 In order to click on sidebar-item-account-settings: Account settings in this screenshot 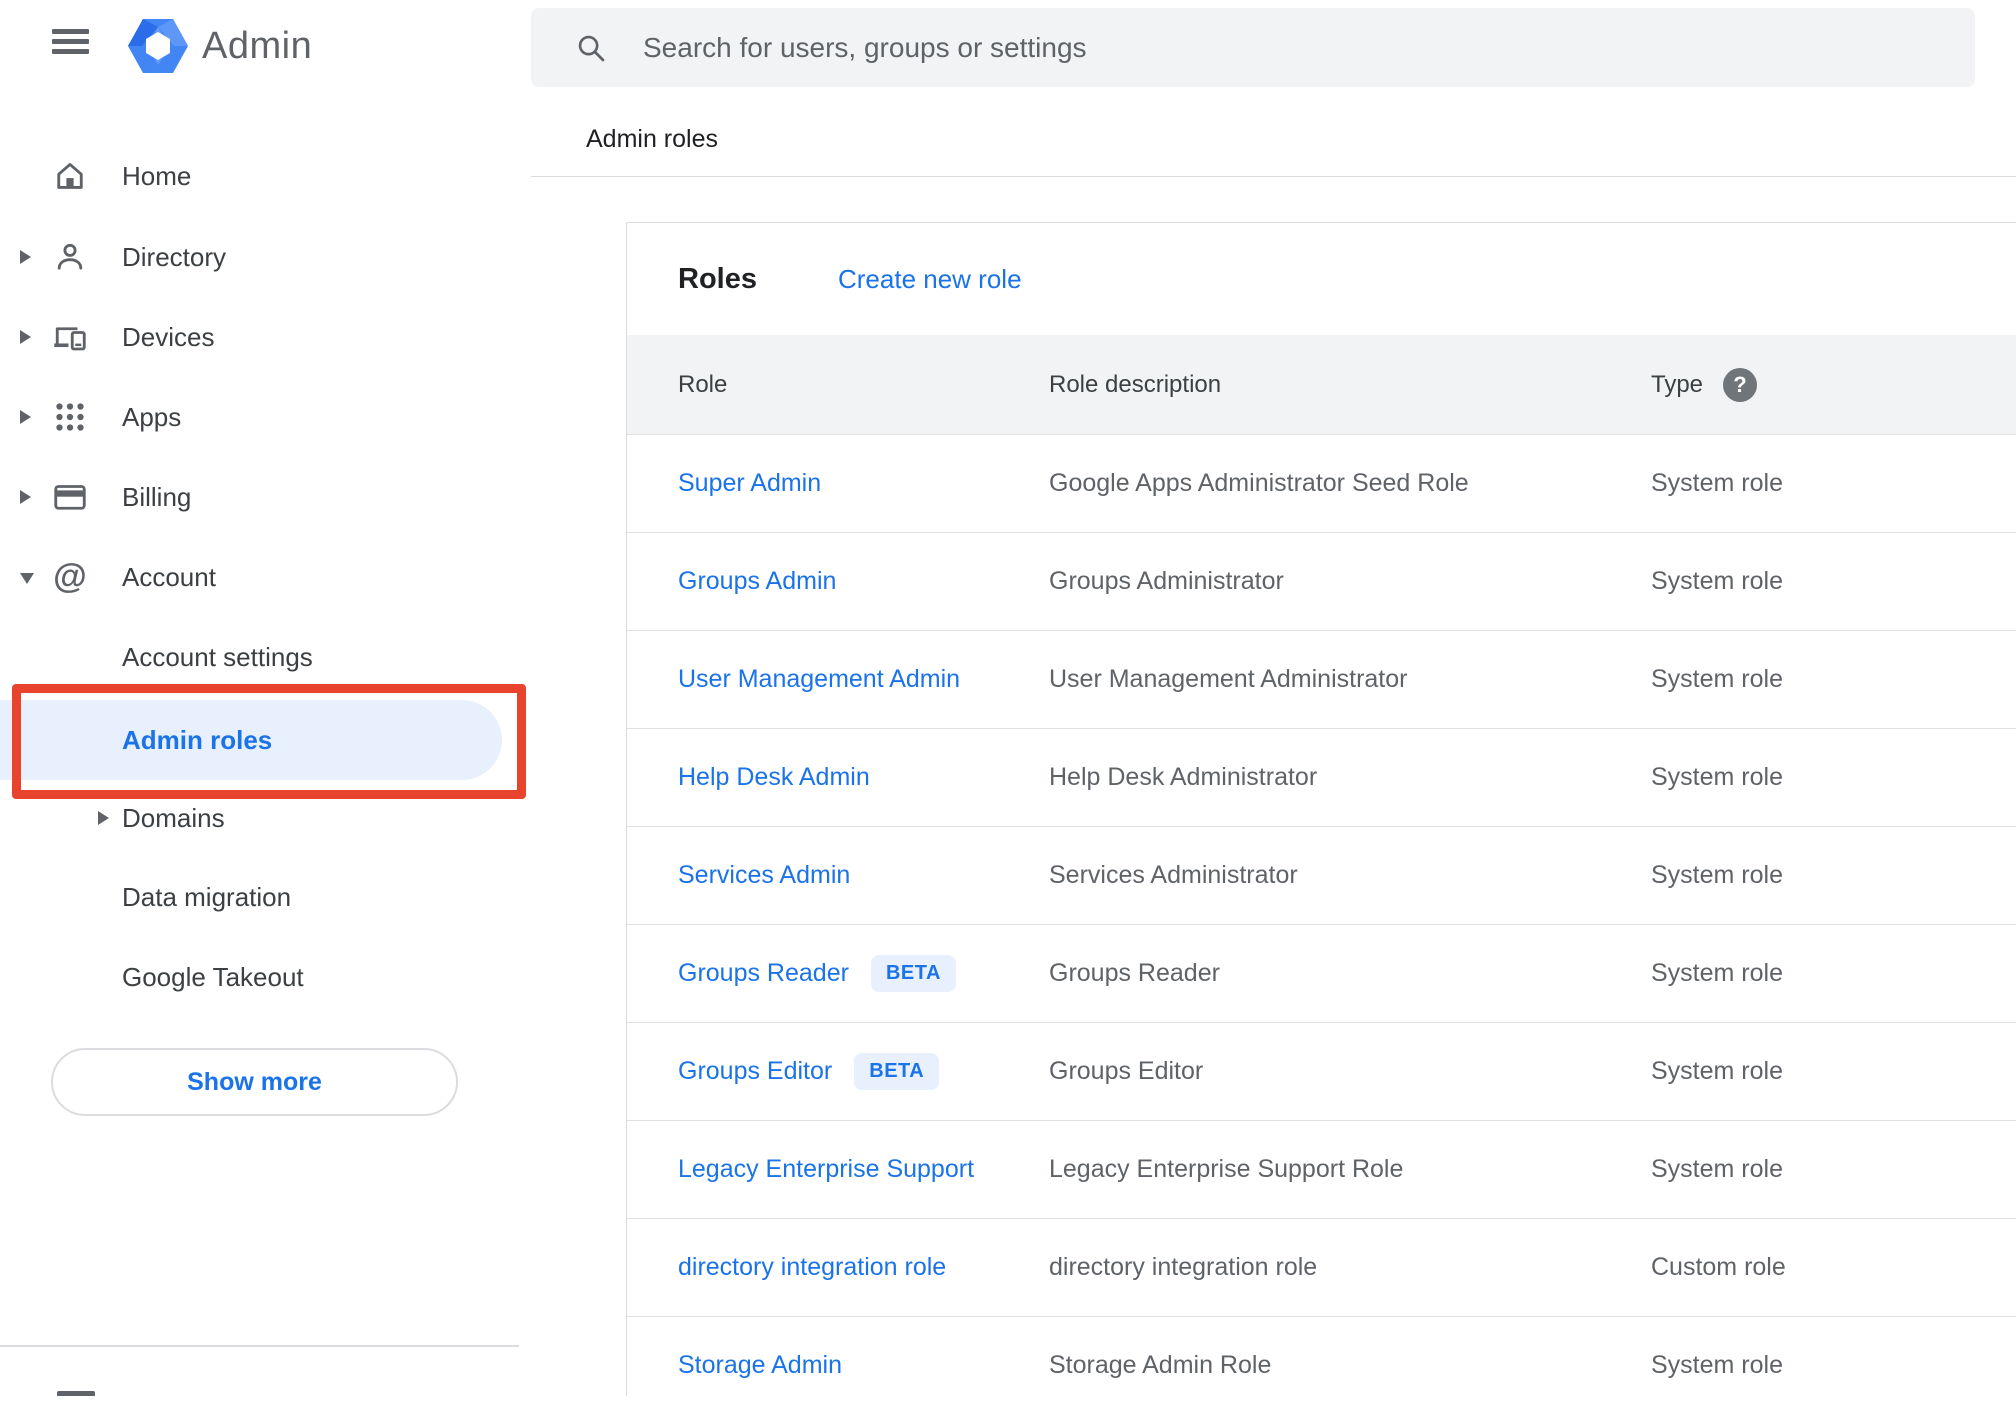, I will do `click(265, 657)`.